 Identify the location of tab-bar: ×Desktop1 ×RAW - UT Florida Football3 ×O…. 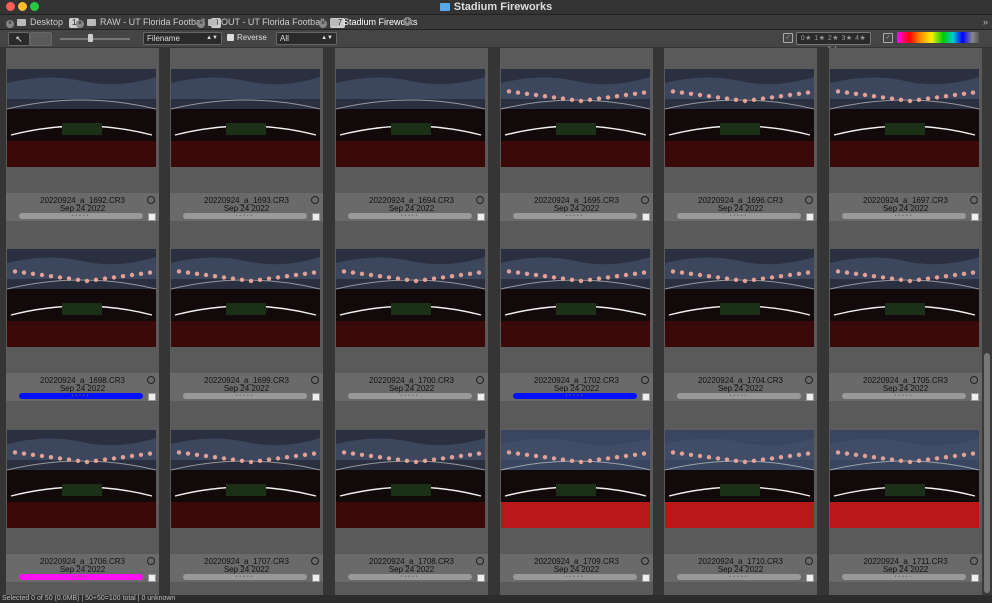
(496, 22).